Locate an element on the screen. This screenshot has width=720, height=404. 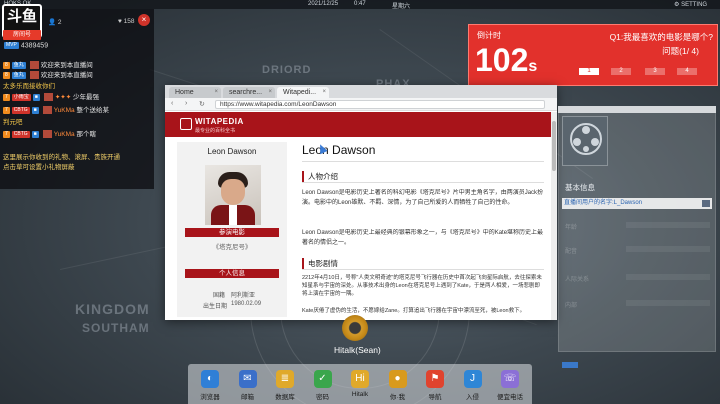
dock-app-chat: ● 你·我 is located at coordinates (398, 385).